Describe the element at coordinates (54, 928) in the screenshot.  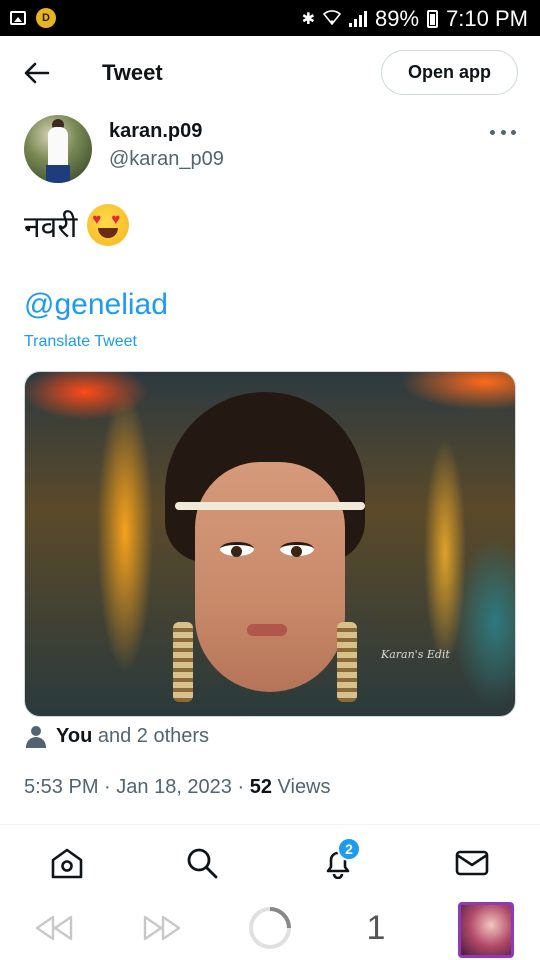
I see `rewind-icon` at that location.